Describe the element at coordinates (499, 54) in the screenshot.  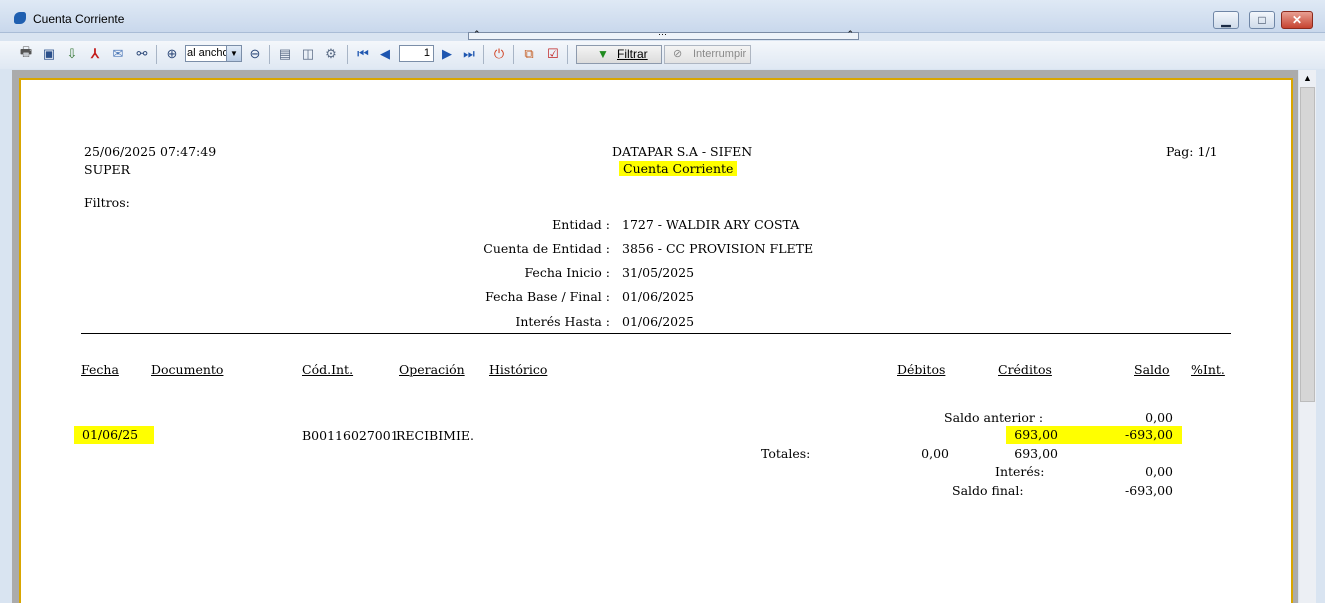
I see `stop-icon: ⏻` at that location.